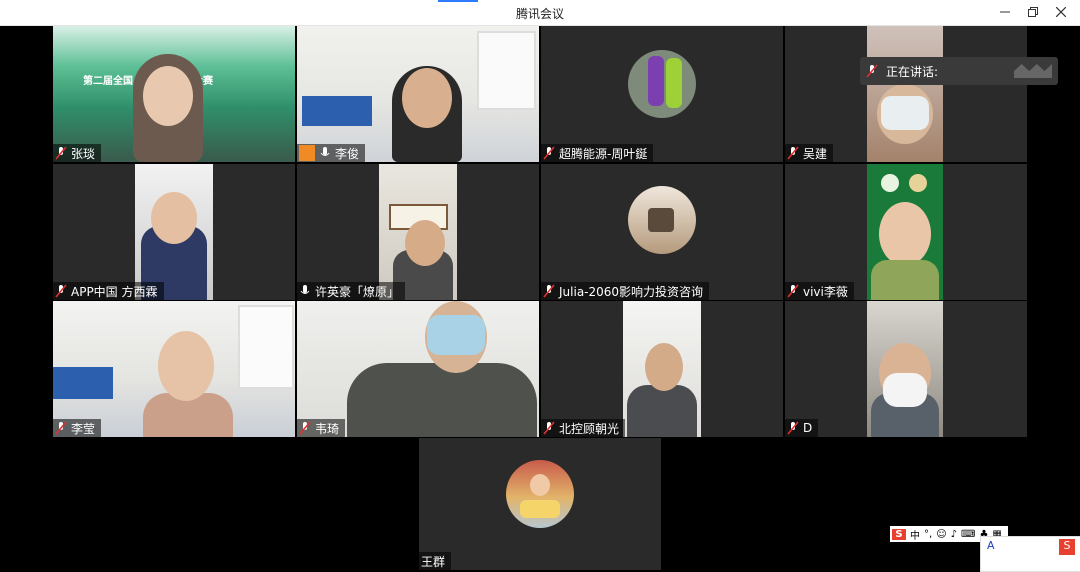 The image size is (1080, 572). I want to click on participant-tile: D, so click(906, 369).